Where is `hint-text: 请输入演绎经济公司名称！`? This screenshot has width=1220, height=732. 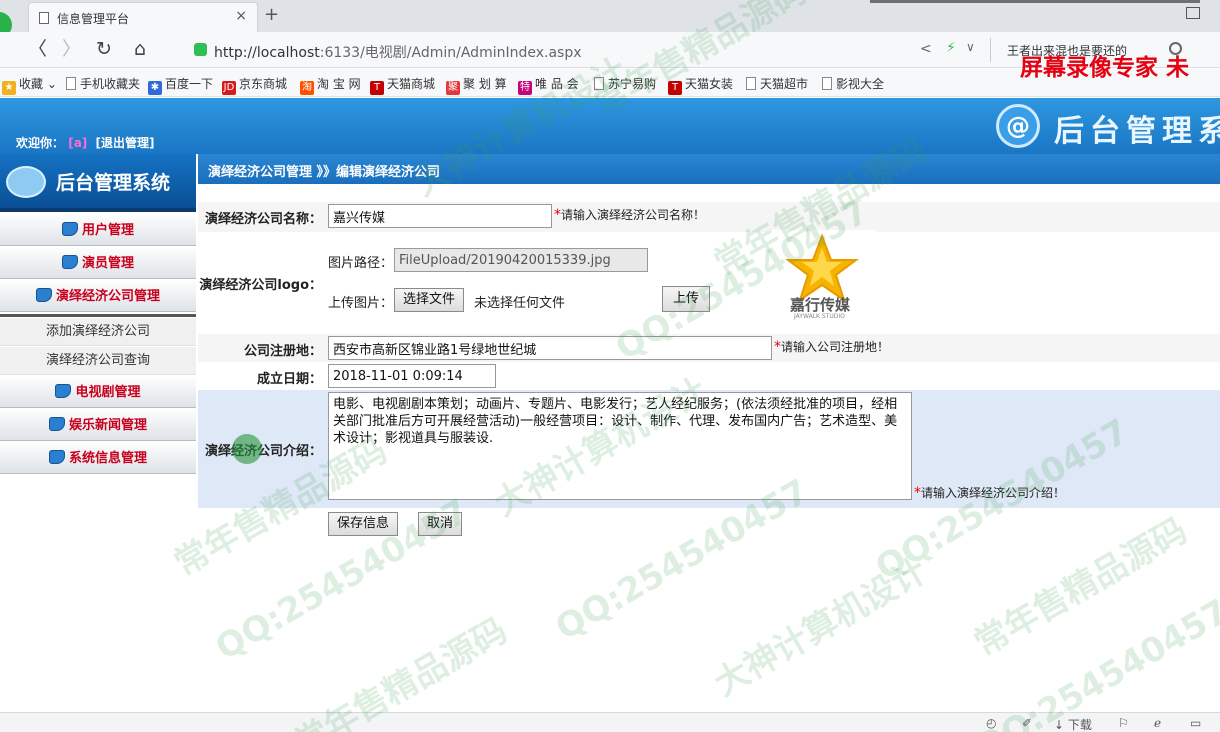 hint-text: 请输入演绎经济公司名称！ is located at coordinates (633, 215).